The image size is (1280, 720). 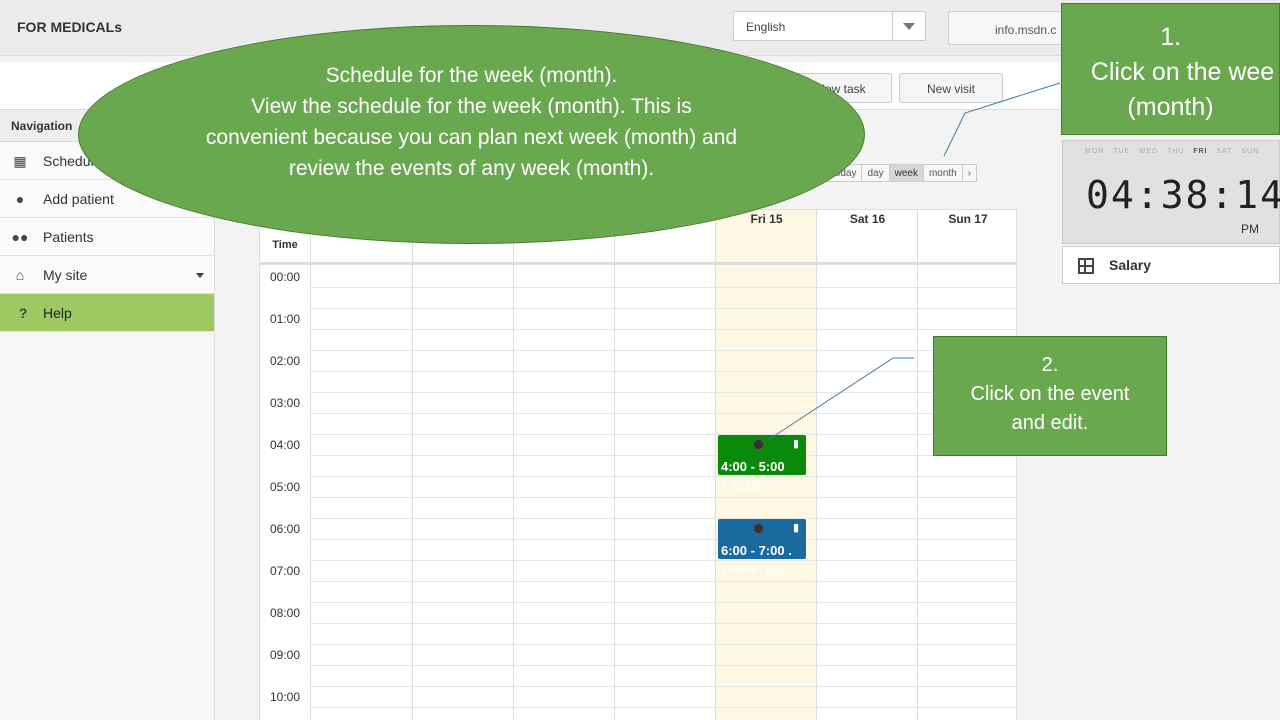 I want to click on home-icon: ⌂, so click(x=20, y=275).